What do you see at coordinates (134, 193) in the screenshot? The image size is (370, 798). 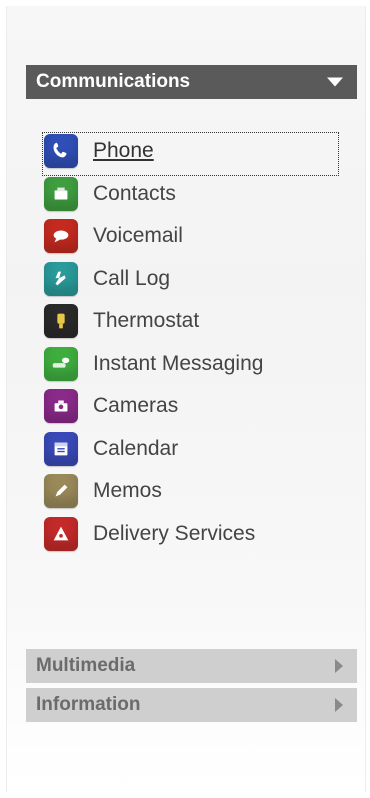 I see `menu-item-label: Contacts` at bounding box center [134, 193].